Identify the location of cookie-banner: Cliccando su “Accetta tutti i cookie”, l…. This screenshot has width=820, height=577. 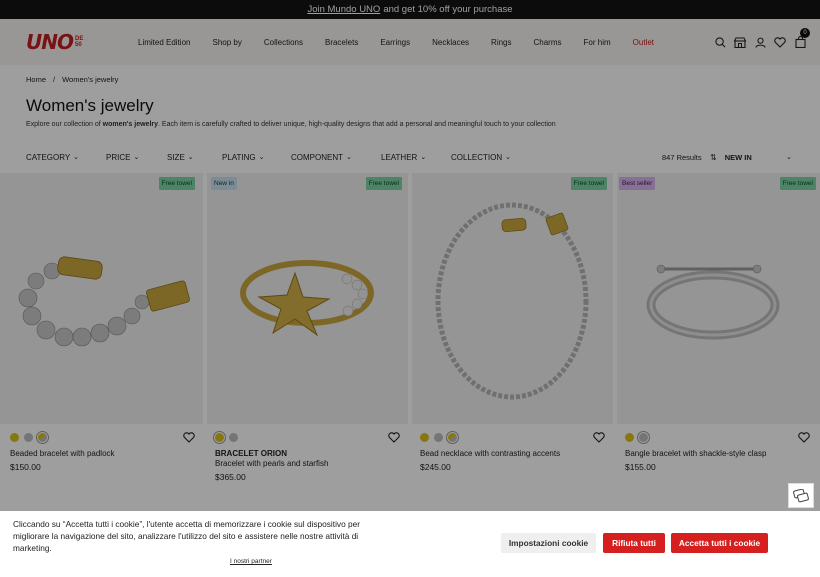
(410, 544).